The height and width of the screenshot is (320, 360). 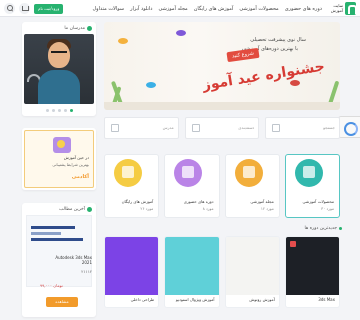 What do you see at coordinates (76, 157) in the screenshot?
I see `promo-title: در حین آموزش` at bounding box center [76, 157].